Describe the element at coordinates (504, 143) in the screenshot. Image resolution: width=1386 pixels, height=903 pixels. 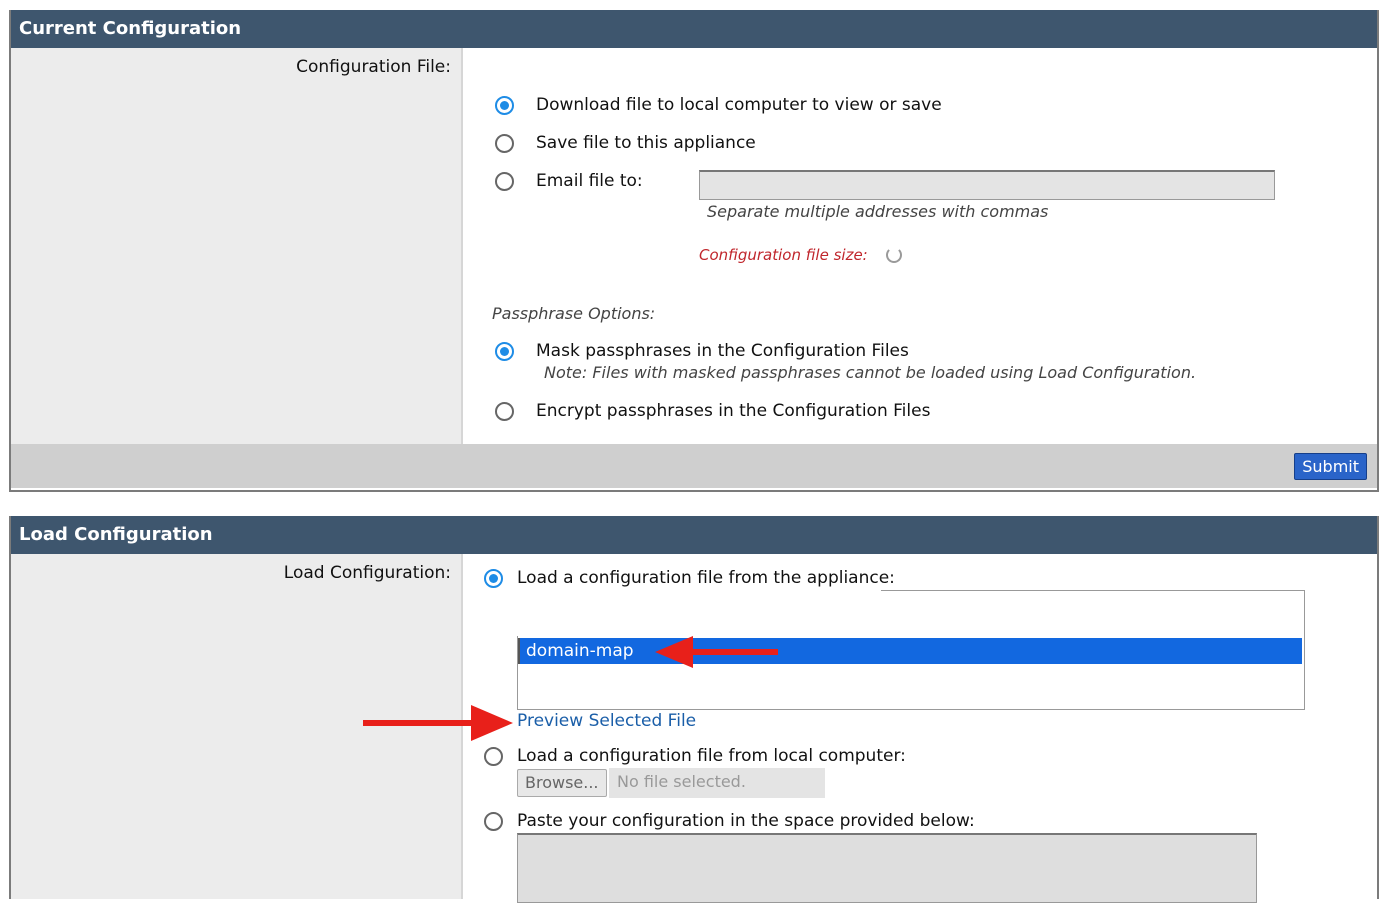
I see `save-to-appliance-radio` at that location.